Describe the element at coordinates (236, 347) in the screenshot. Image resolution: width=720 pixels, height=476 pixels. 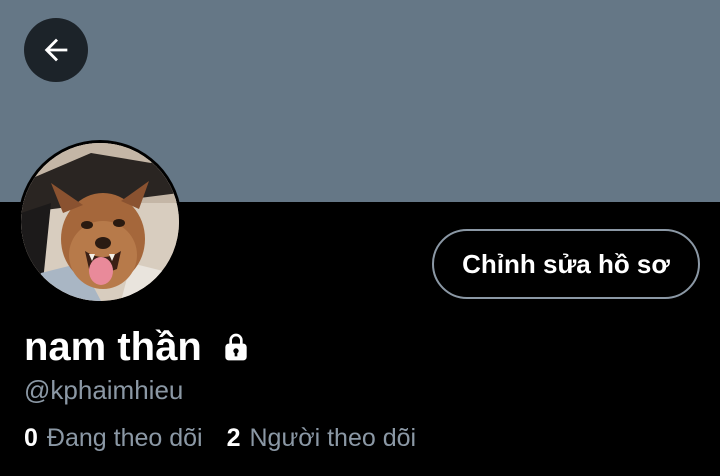
I see `lock-icon` at that location.